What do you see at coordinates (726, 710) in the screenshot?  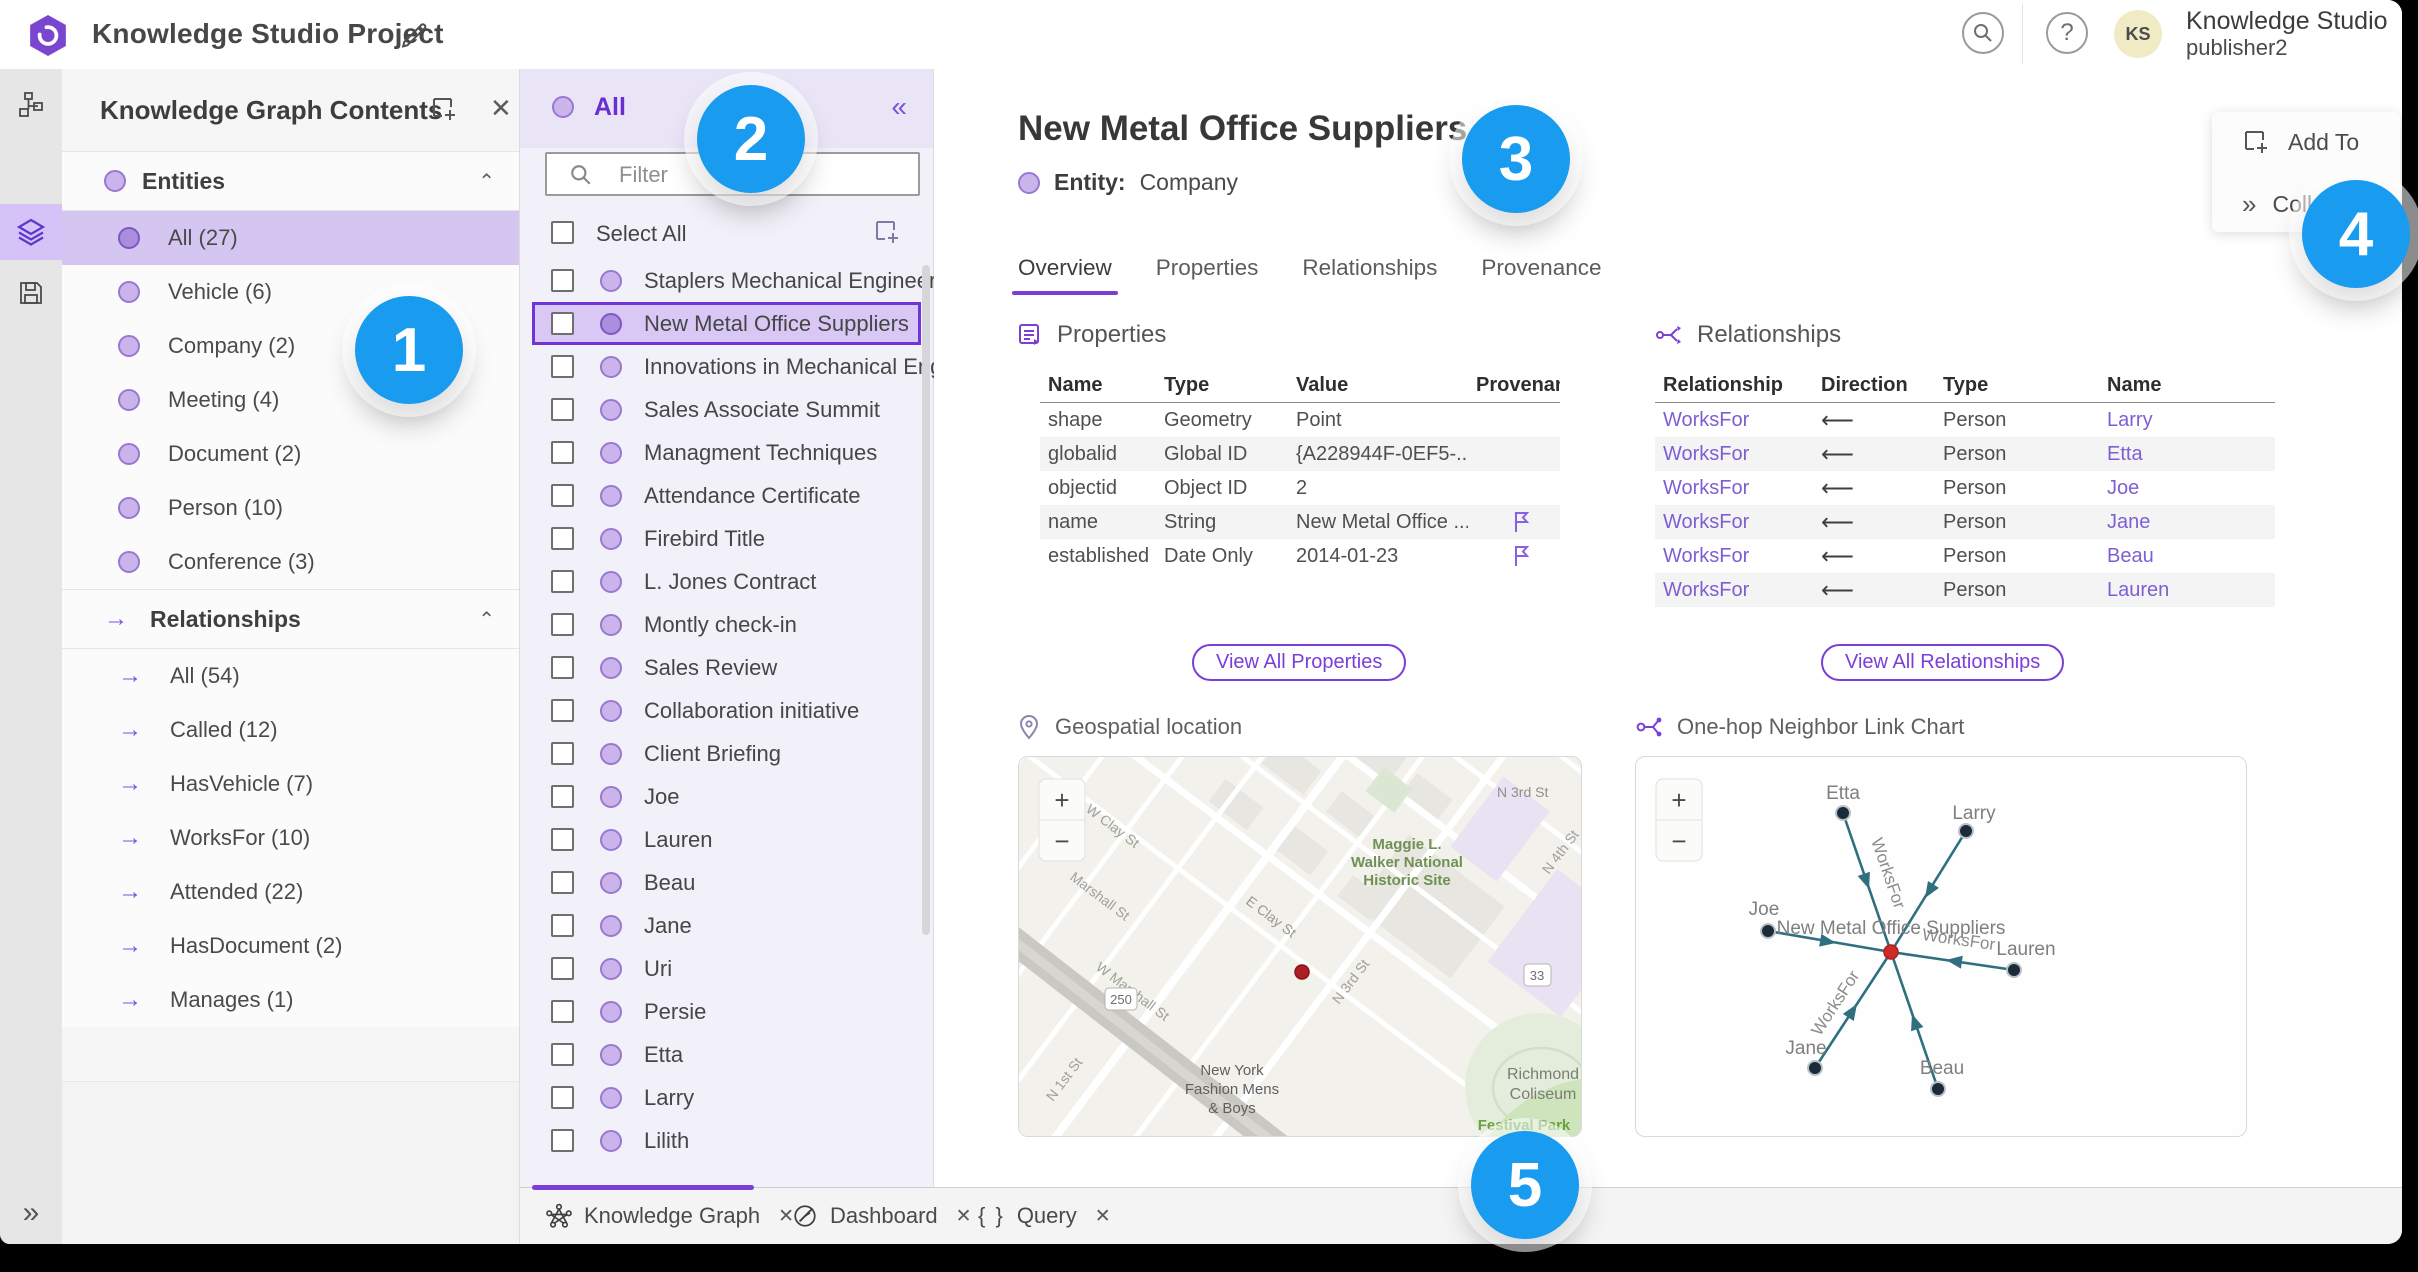 I see `instance-row: Collaboration initiative` at bounding box center [726, 710].